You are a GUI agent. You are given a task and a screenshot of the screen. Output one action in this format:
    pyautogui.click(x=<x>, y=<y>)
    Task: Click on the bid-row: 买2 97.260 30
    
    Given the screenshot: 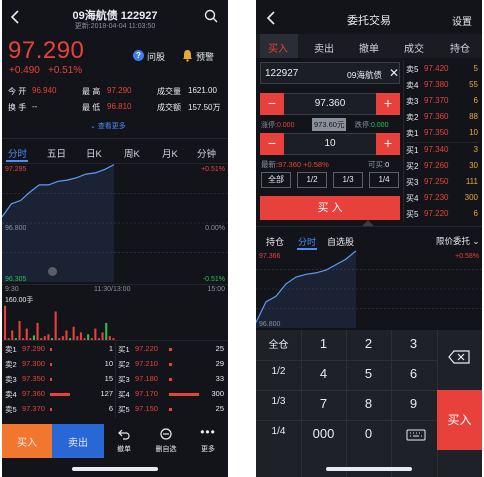 What is the action you would take?
    pyautogui.click(x=442, y=168)
    